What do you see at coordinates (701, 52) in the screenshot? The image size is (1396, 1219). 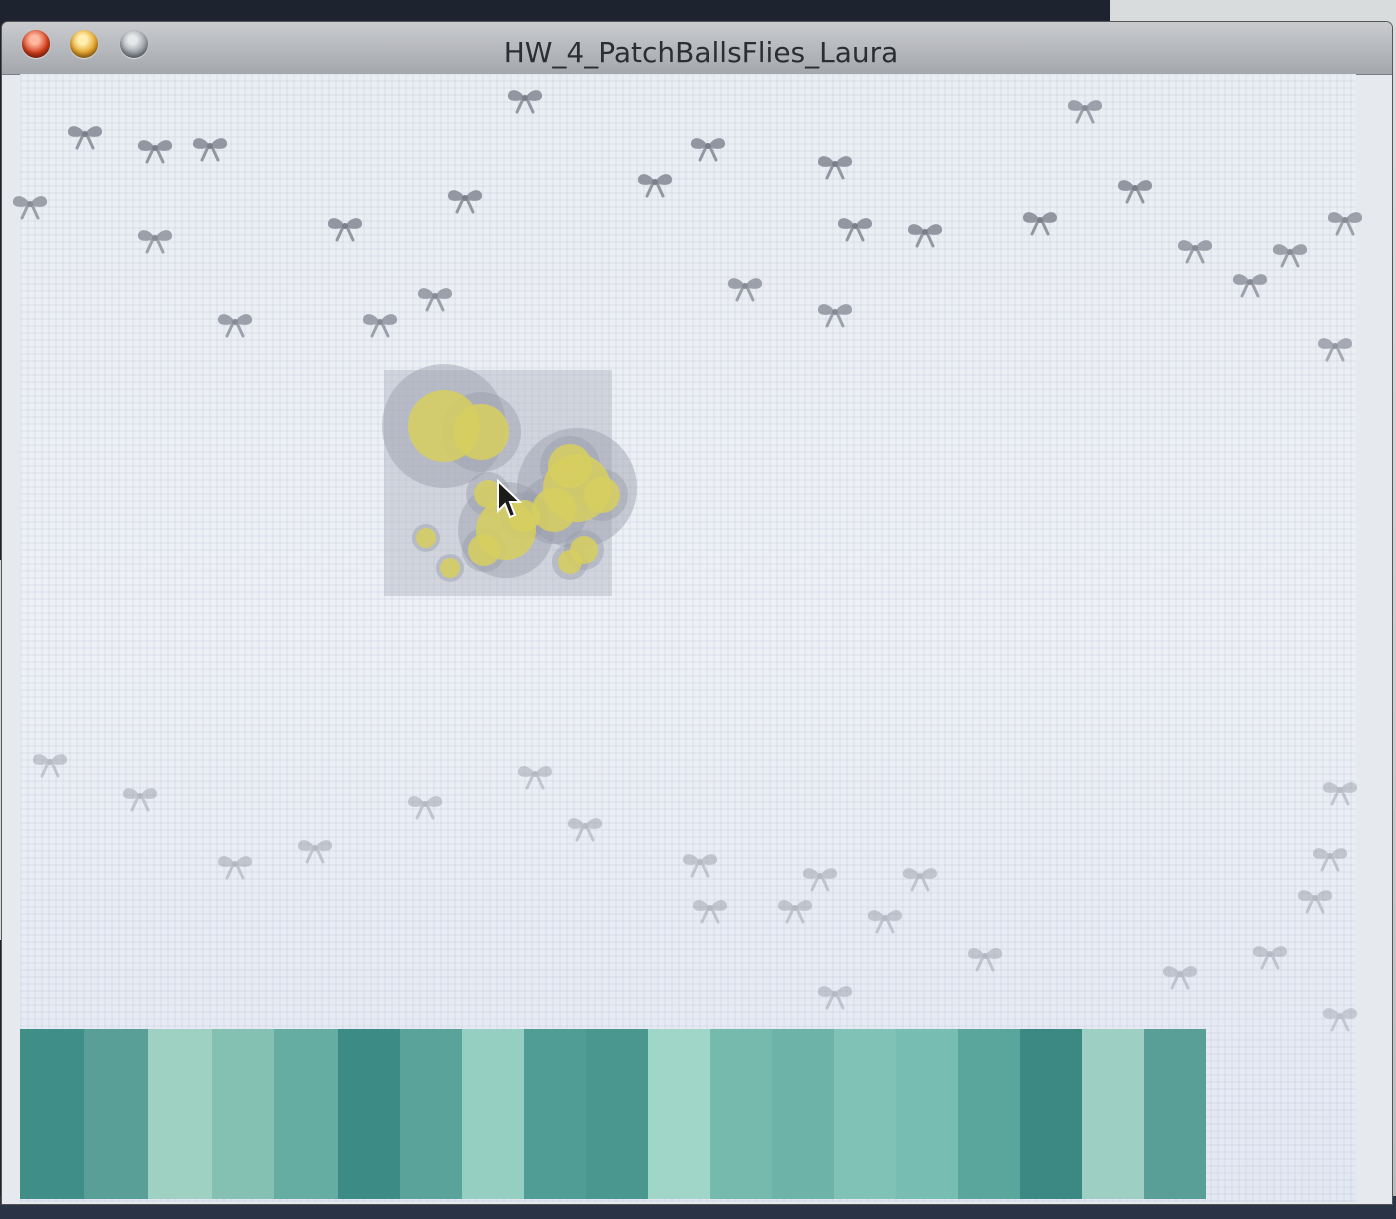 I see `window-title: HW_4_PatchBallsFlies_Laura` at bounding box center [701, 52].